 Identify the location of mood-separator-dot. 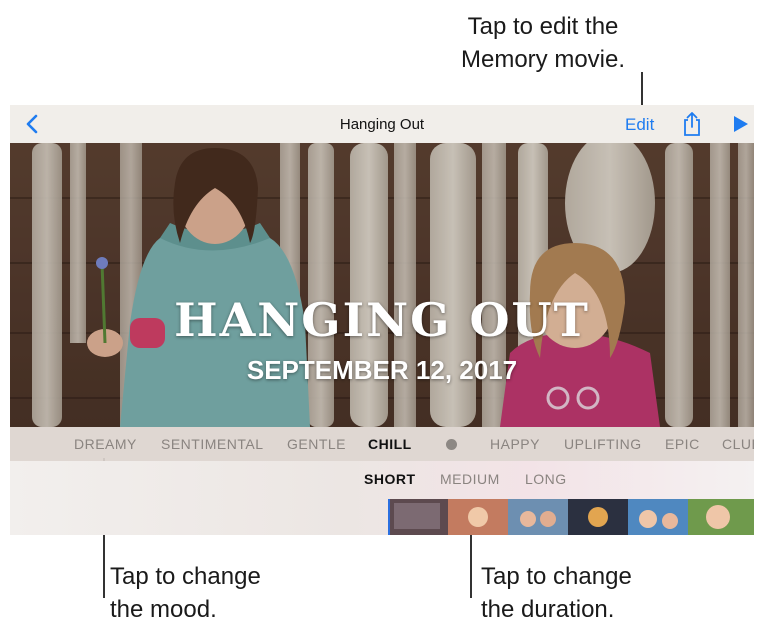
(451, 444).